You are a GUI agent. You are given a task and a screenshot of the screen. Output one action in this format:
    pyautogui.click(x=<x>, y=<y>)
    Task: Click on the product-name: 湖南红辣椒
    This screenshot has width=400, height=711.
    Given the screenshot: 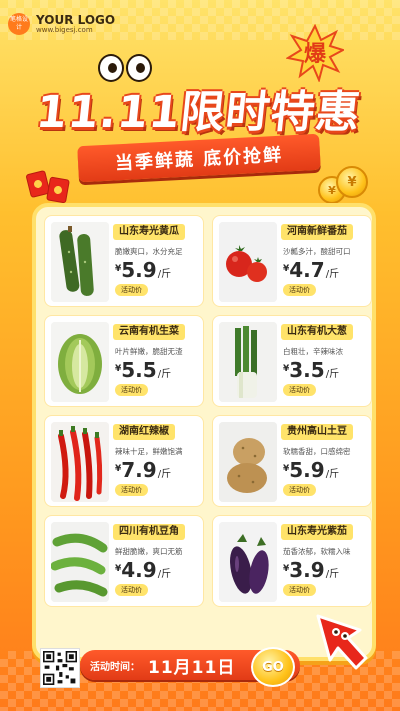 What is the action you would take?
    pyautogui.click(x=144, y=432)
    